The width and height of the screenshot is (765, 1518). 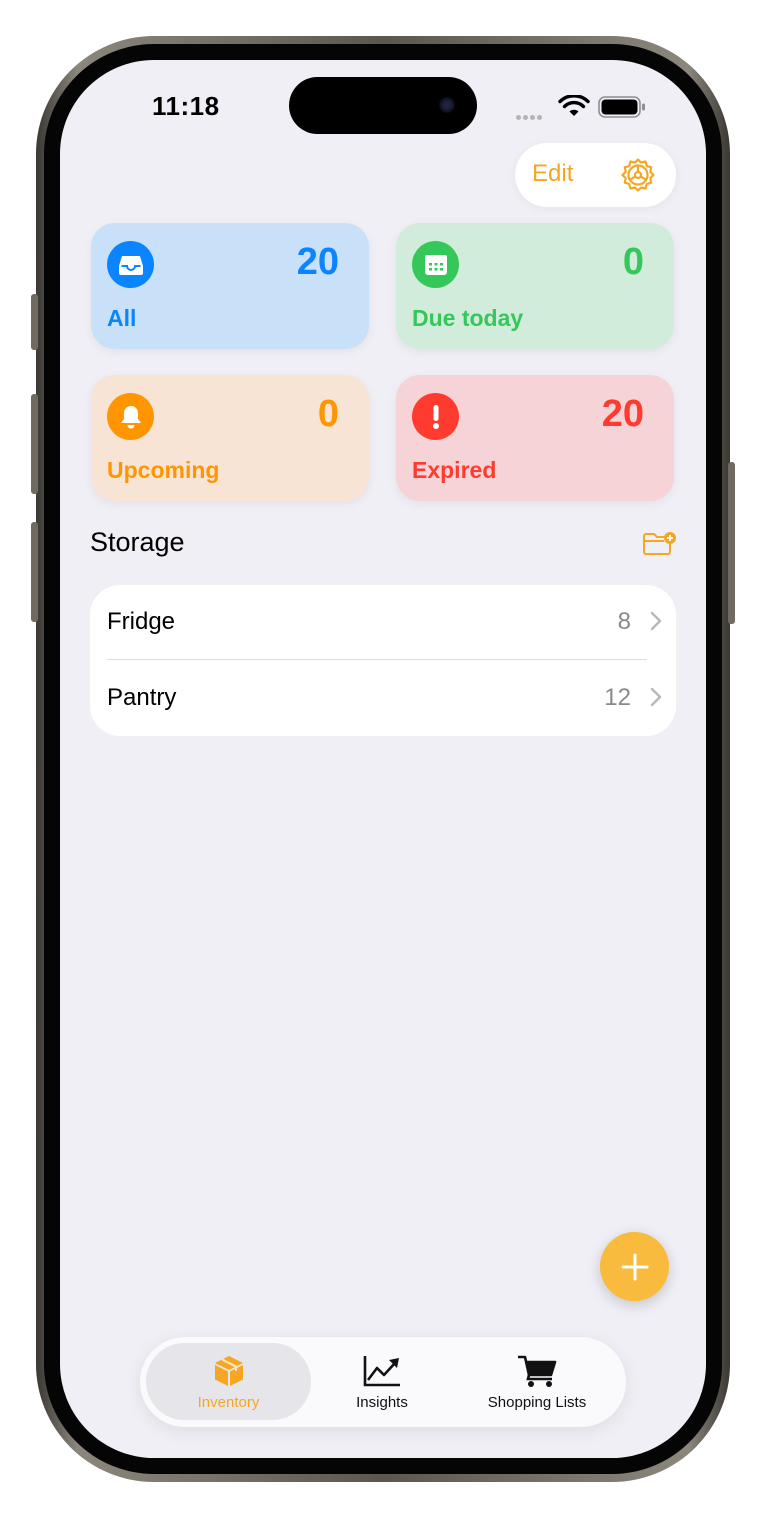 I want to click on wifi-icon, so click(x=574, y=105).